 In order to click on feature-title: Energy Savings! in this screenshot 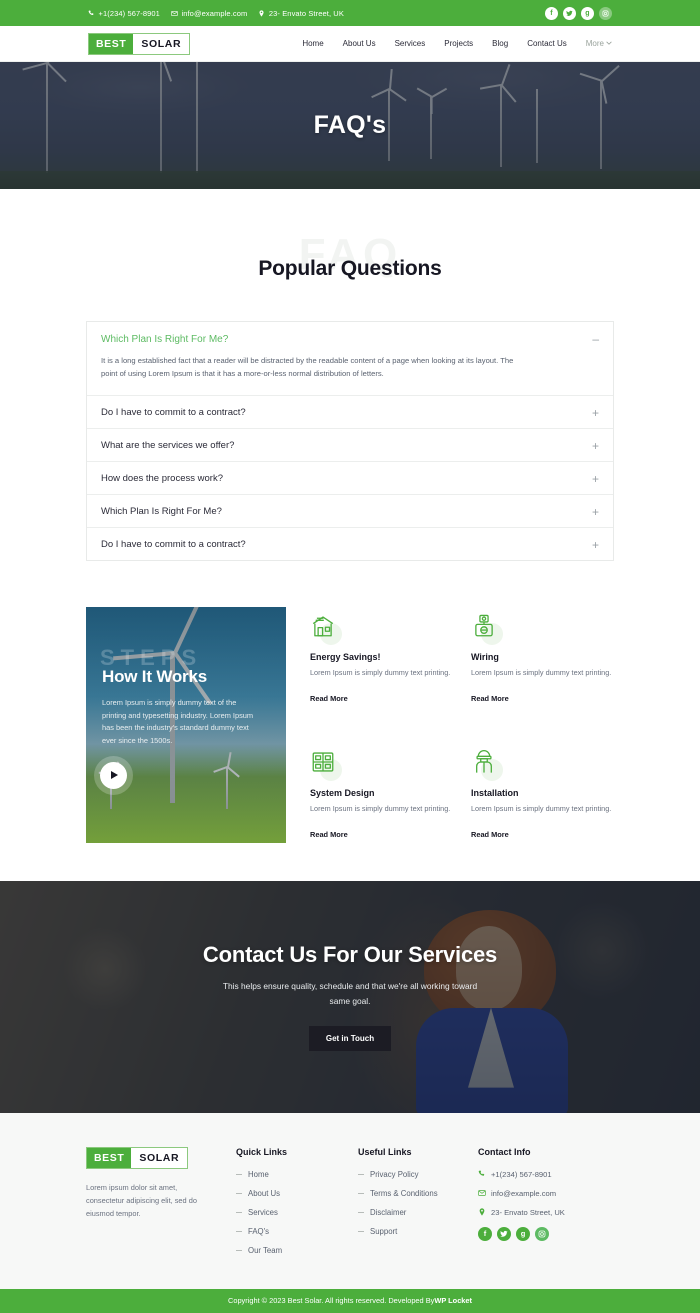, I will do `click(345, 656)`.